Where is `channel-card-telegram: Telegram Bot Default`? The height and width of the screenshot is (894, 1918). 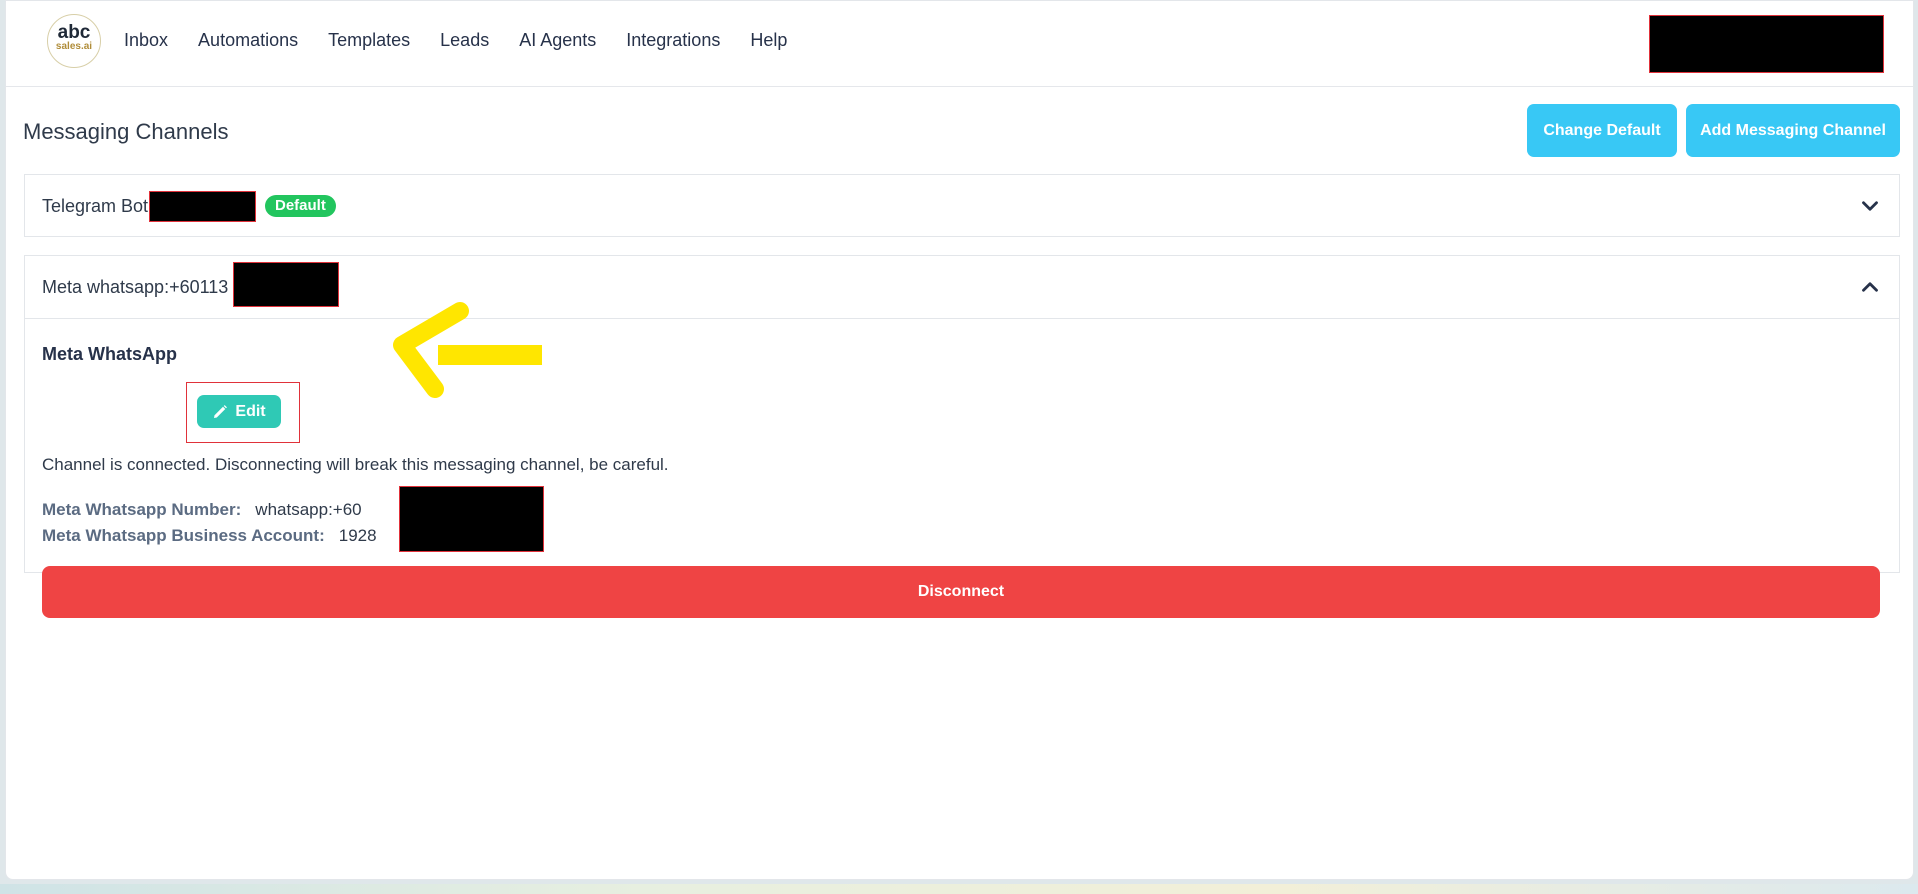 channel-card-telegram: Telegram Bot Default is located at coordinates (962, 205).